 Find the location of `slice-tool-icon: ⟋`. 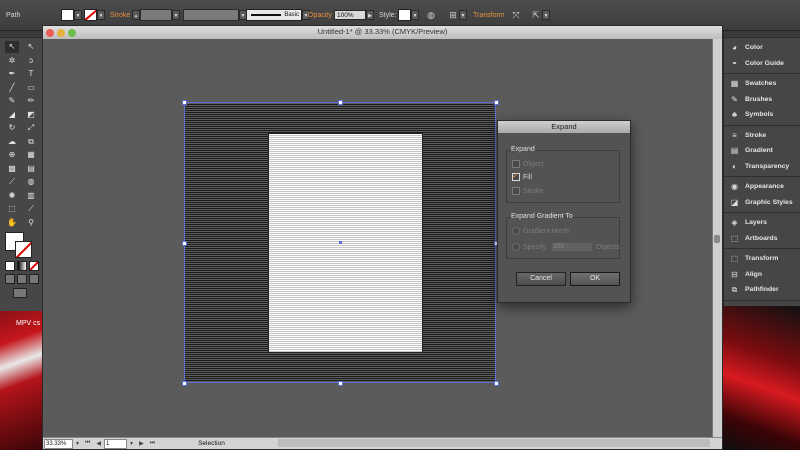

slice-tool-icon: ⟋ is located at coordinates (31, 209).